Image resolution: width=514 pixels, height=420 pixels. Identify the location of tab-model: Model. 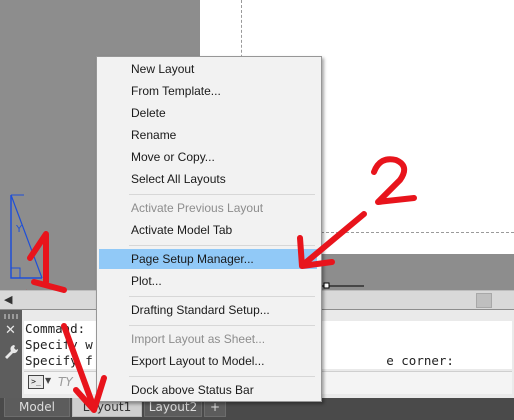
(37, 407).